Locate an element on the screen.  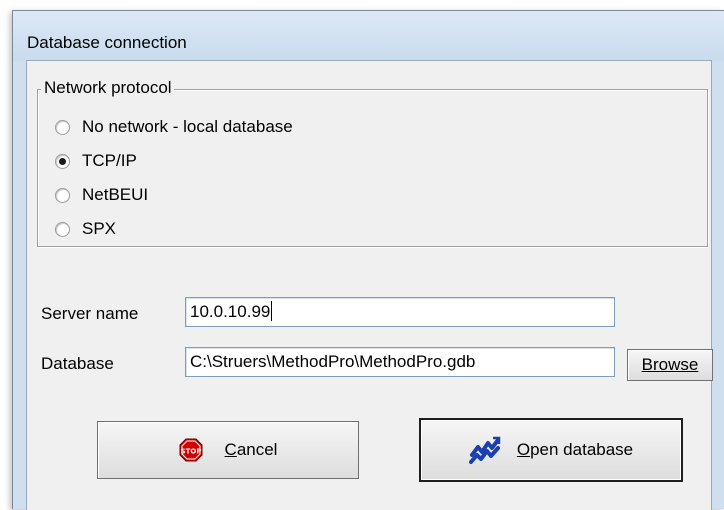
database-path-input: C:\Struers\MethodPro\MethodPro.gdb is located at coordinates (400, 362).